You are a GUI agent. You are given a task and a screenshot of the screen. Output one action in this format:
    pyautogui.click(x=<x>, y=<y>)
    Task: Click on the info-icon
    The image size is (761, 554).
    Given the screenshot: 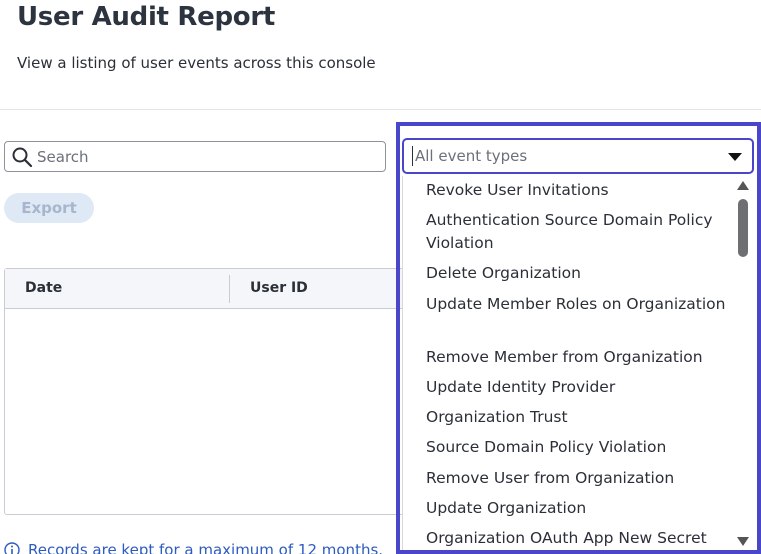 What is the action you would take?
    pyautogui.click(x=12, y=548)
    